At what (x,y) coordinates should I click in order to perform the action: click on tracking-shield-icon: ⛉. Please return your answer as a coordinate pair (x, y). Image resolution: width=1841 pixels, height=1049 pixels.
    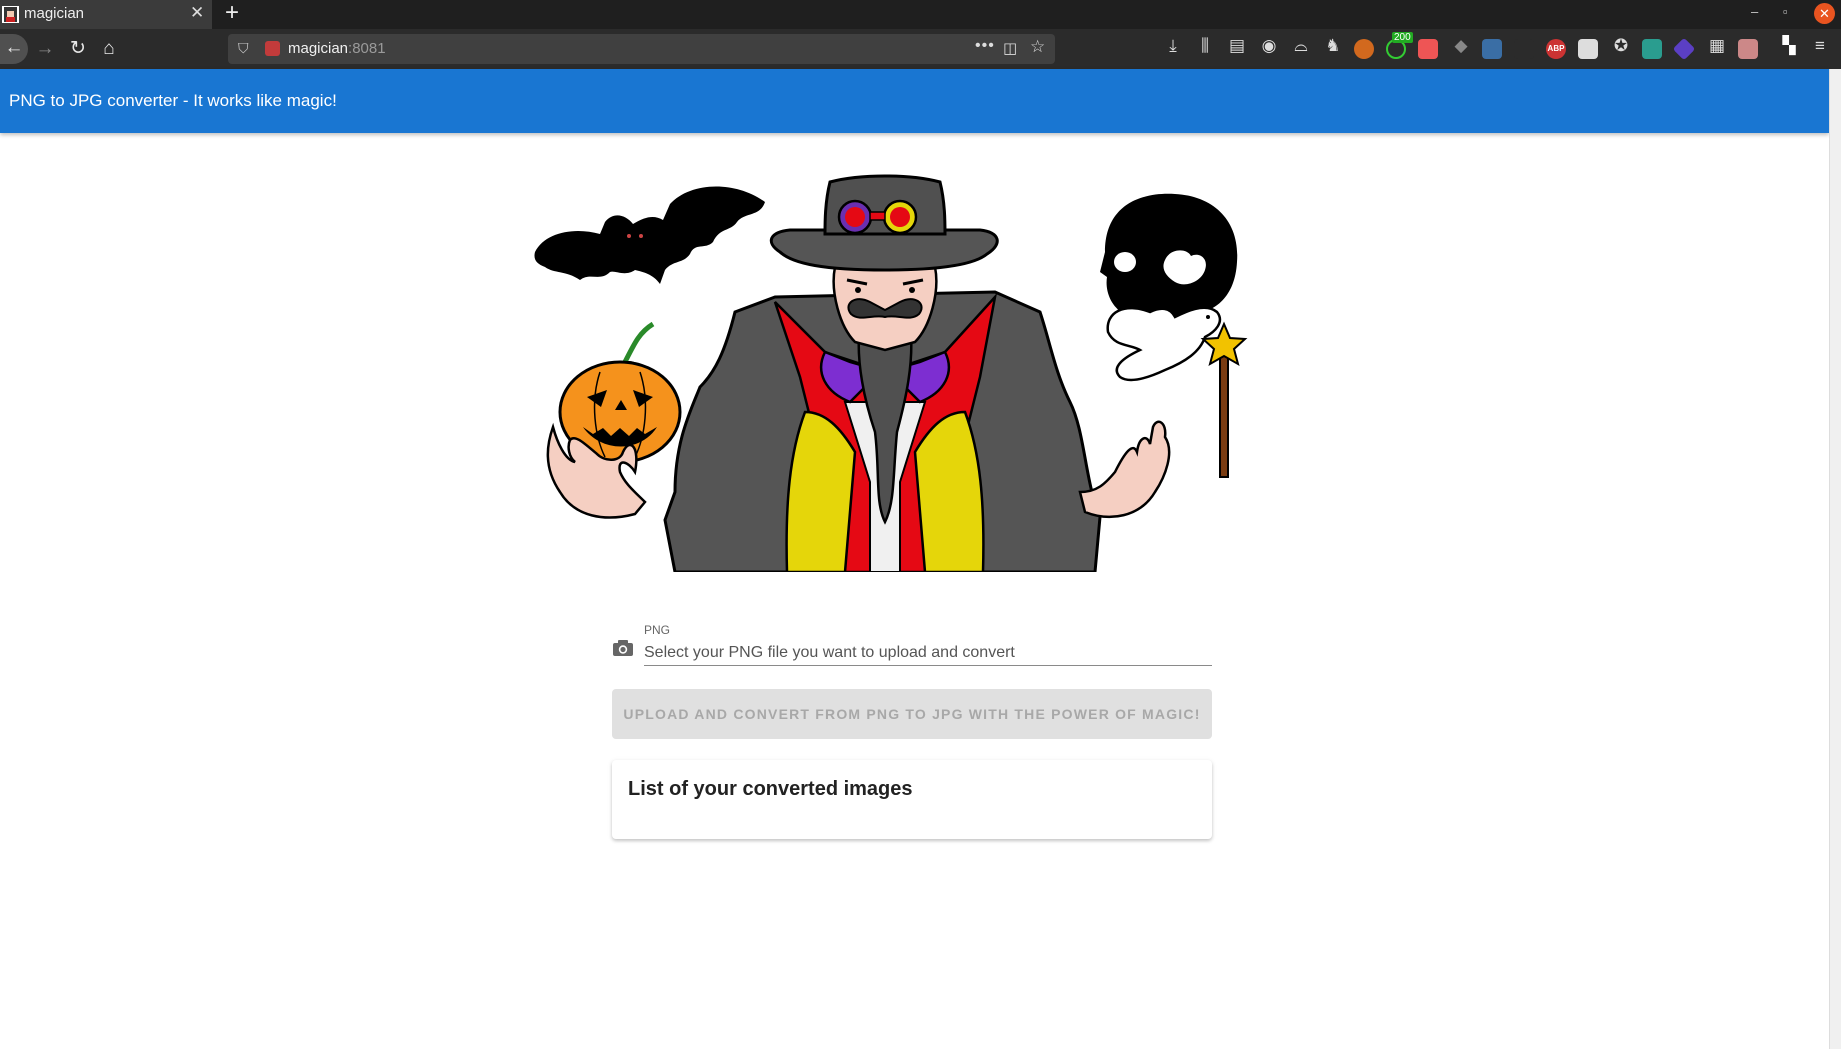
    Looking at the image, I should click on (243, 48).